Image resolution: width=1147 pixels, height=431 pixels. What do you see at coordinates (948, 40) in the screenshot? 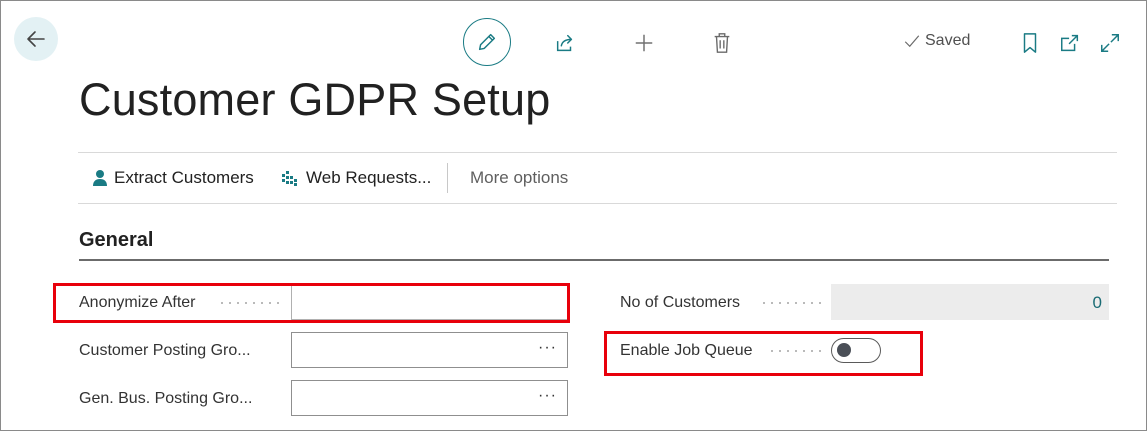
I see `saved-label: Saved` at bounding box center [948, 40].